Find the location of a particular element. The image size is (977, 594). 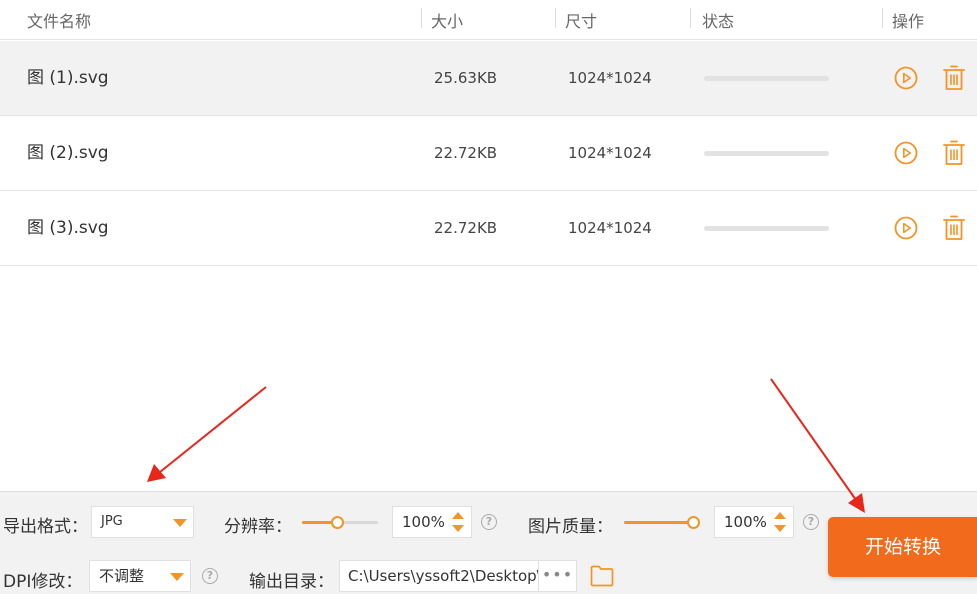

column-header-dimensions: 尺寸 is located at coordinates (581, 20).